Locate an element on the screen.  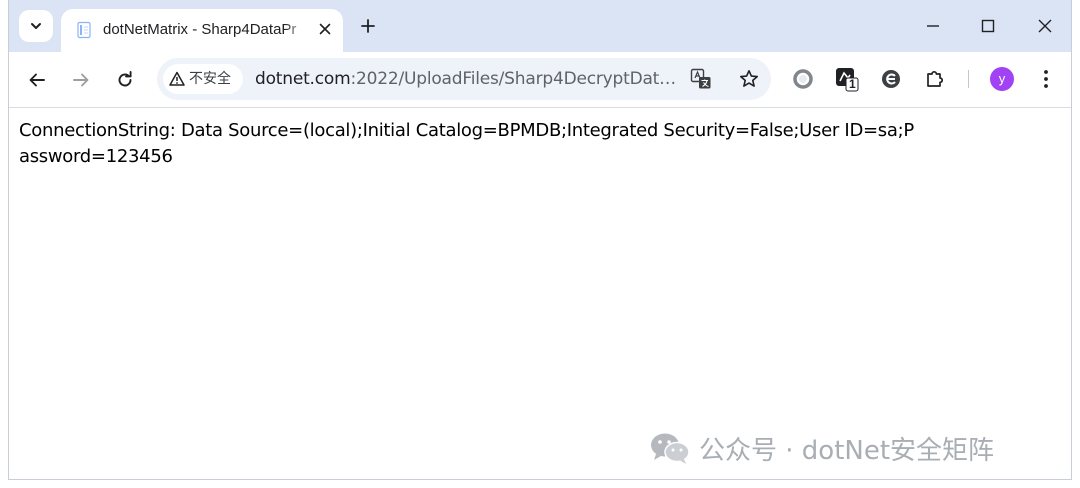
star-icon is located at coordinates (749, 78).